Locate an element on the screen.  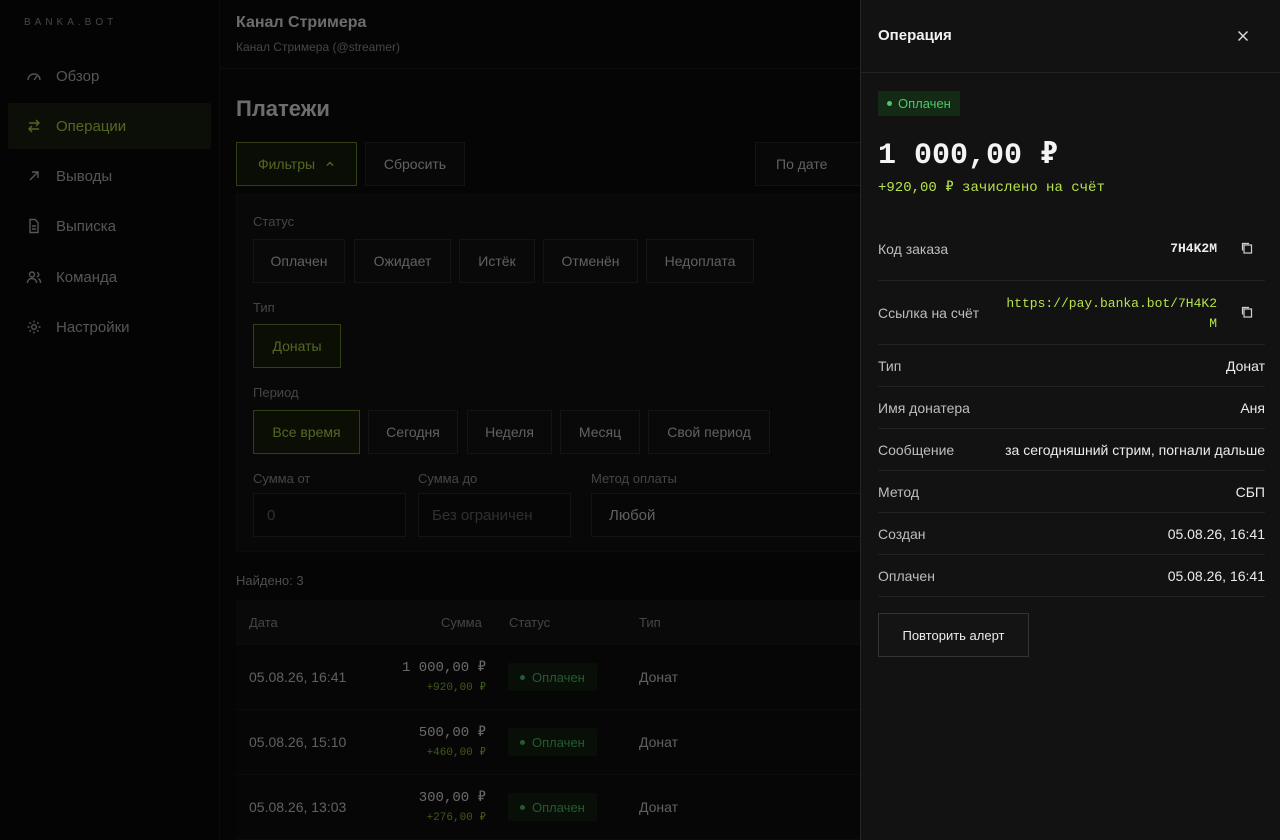
gear-icon is located at coordinates (34, 327).